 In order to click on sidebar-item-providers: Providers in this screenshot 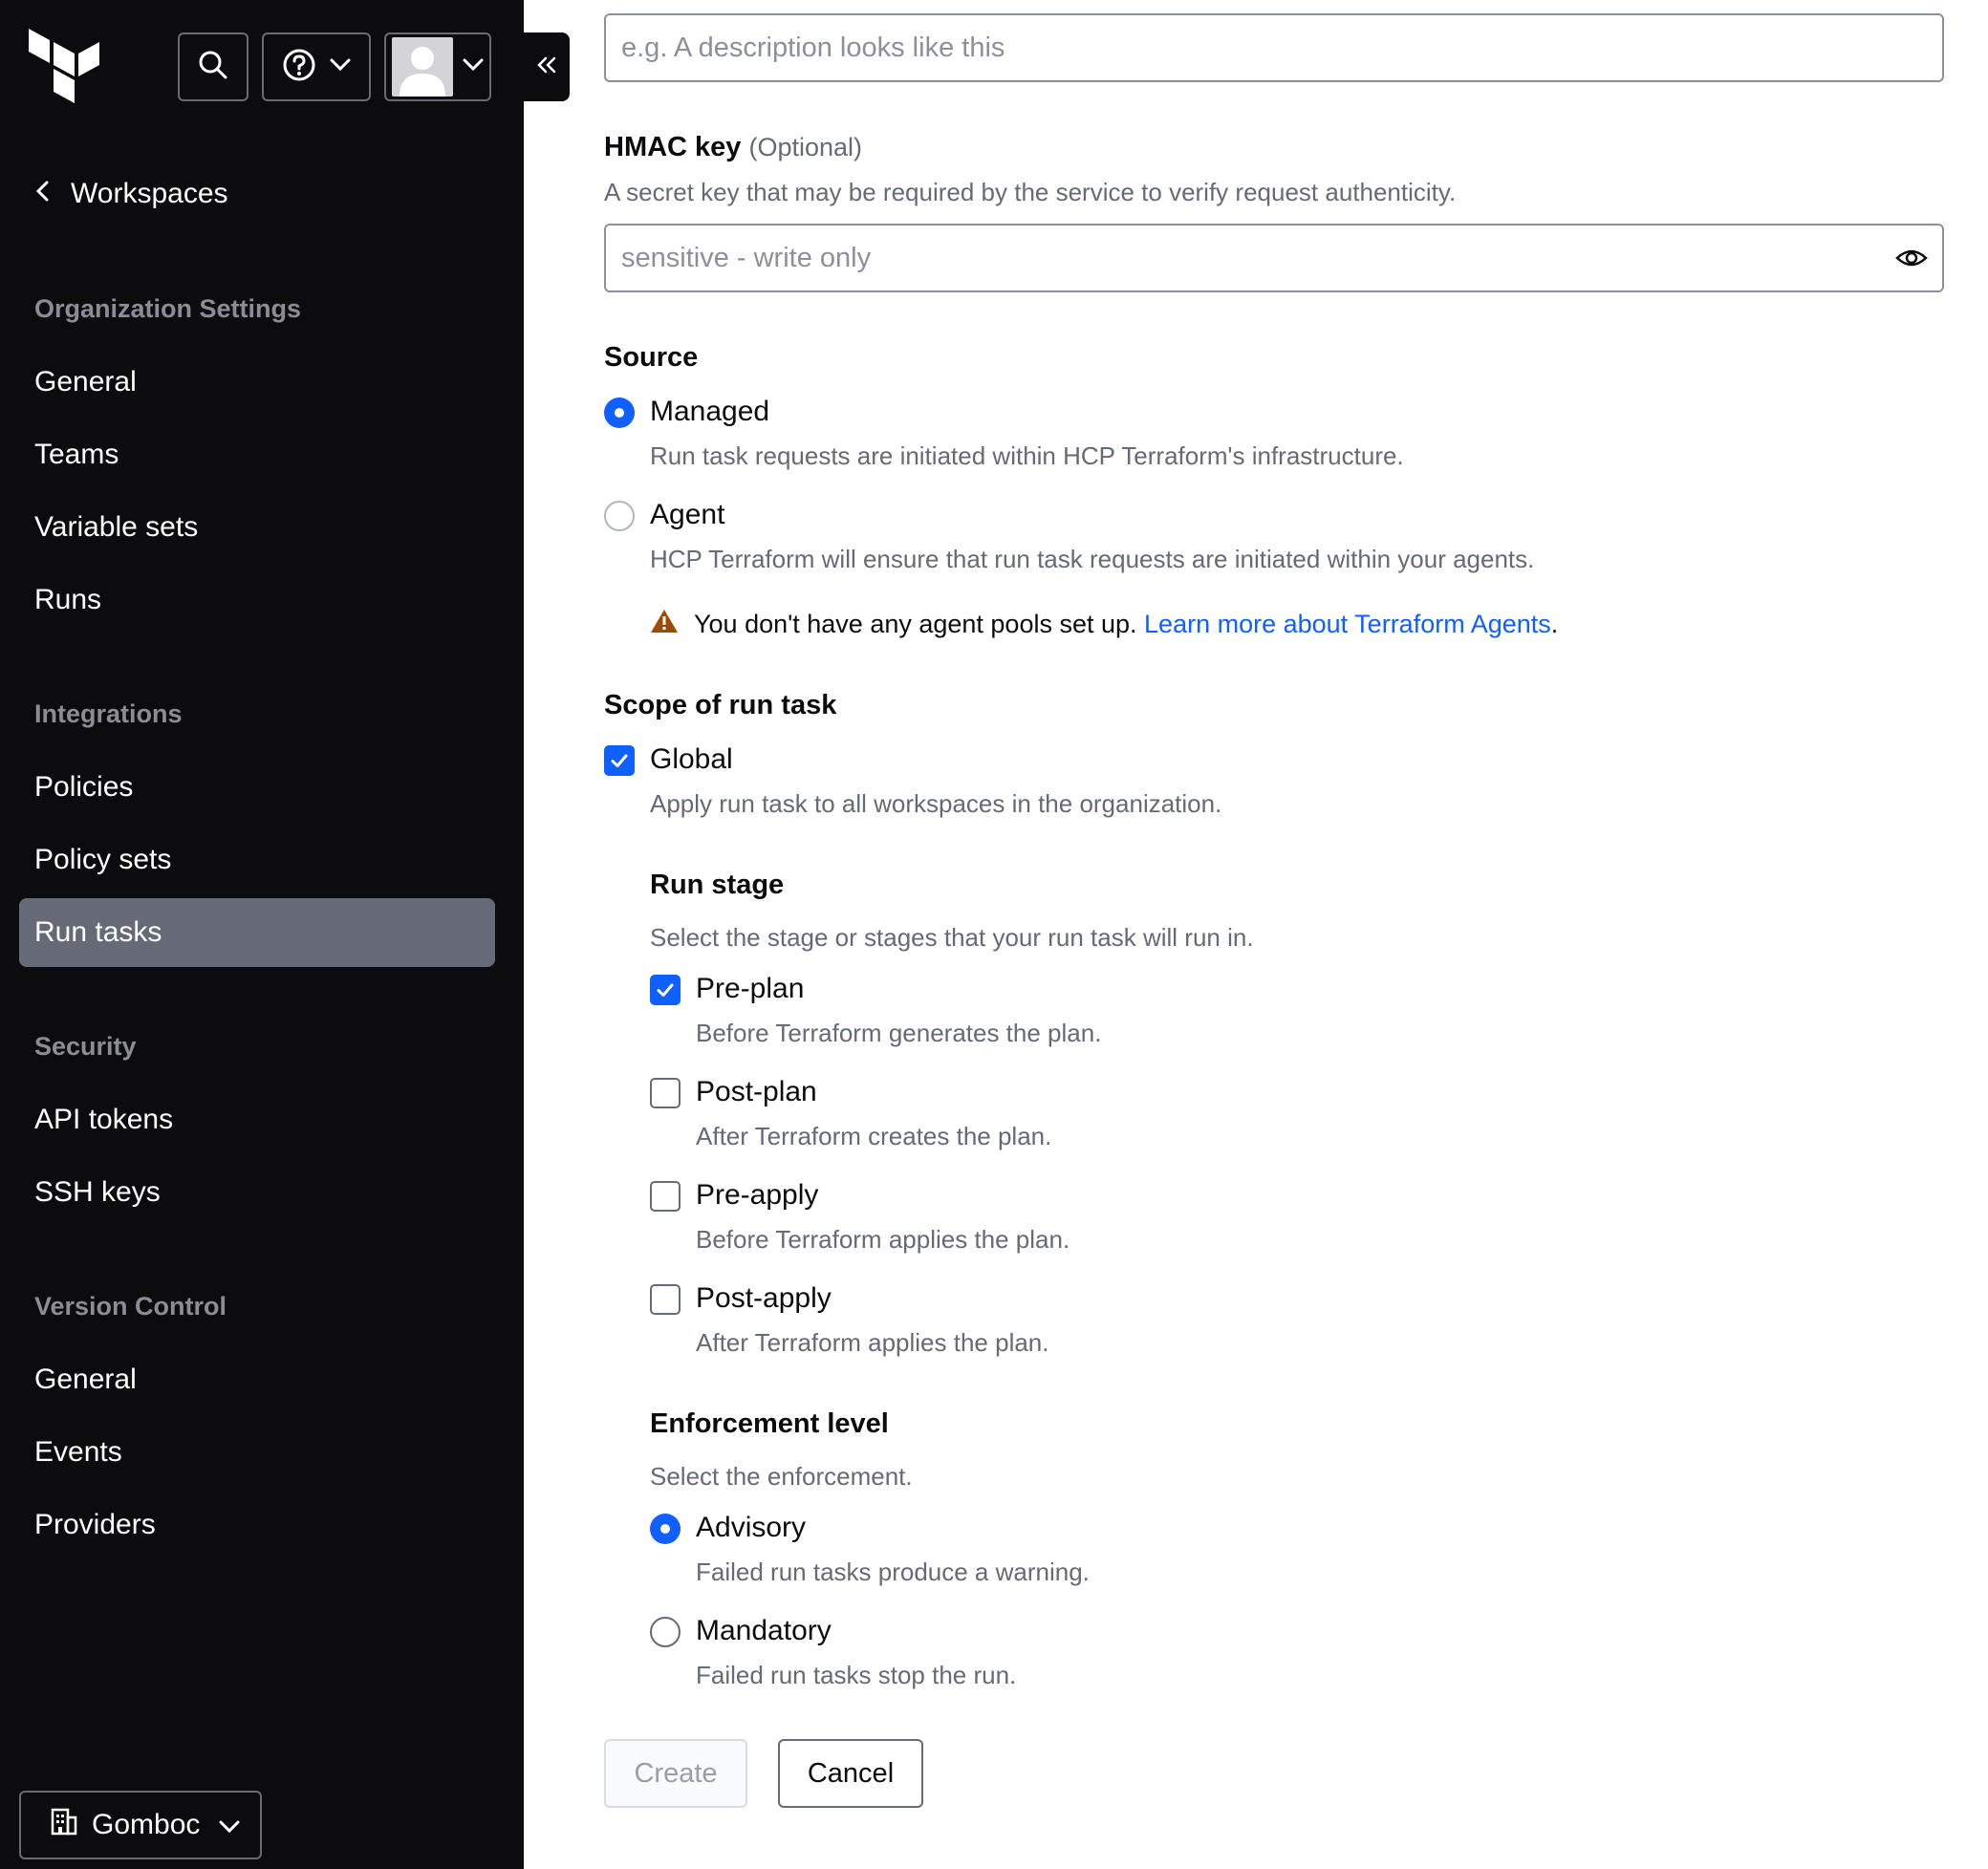, I will do `click(257, 1525)`.